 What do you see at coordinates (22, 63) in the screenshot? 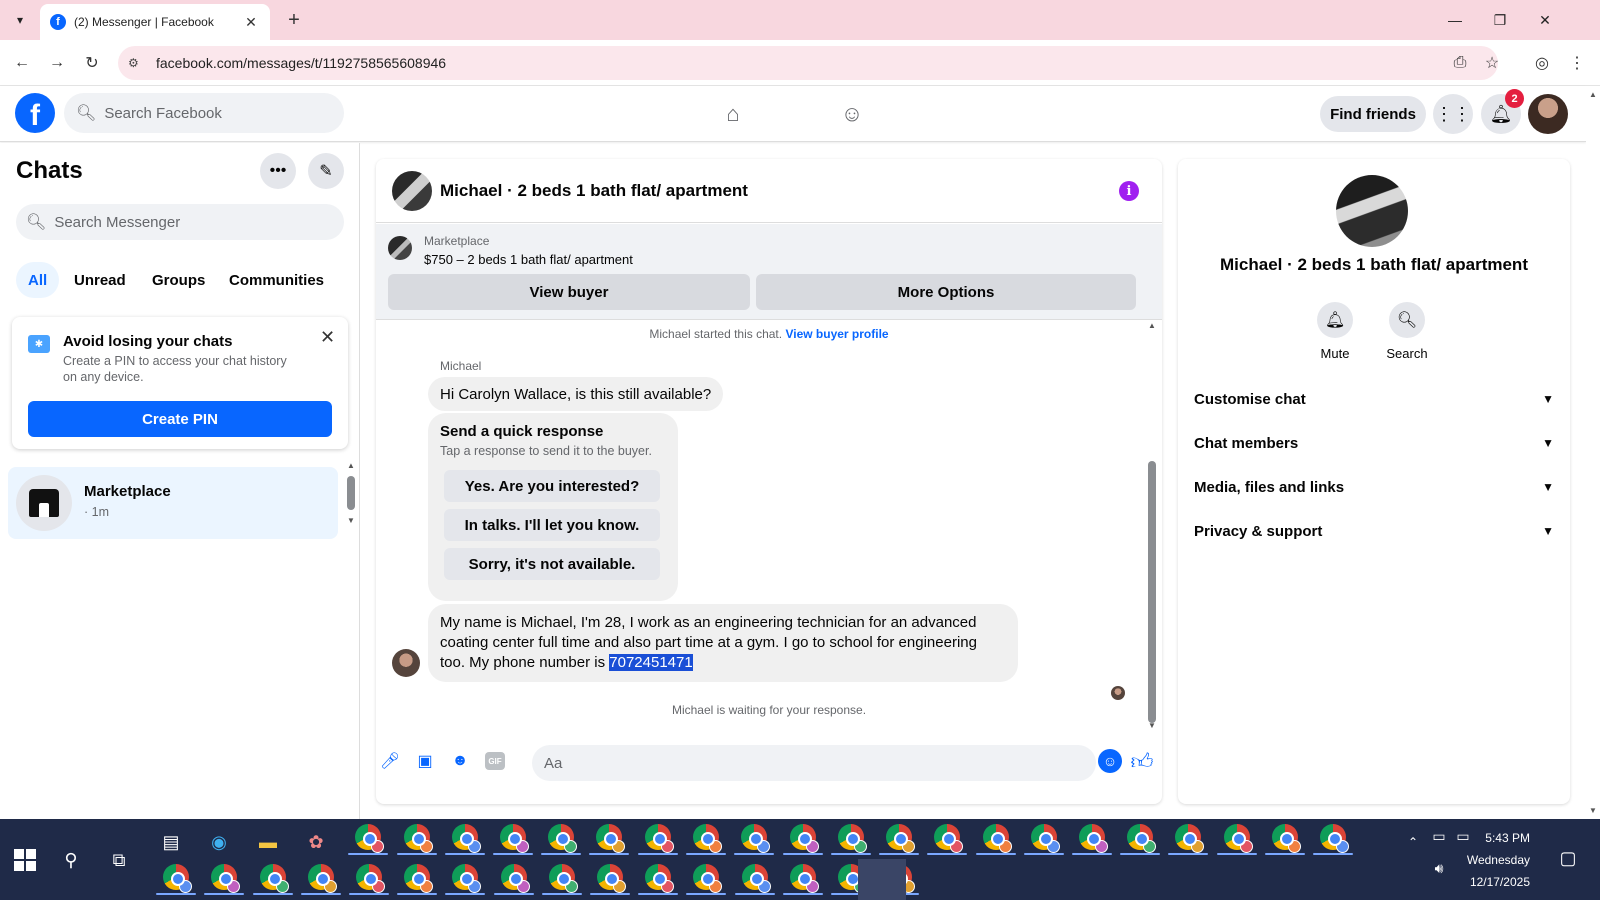
I see `back-icon: ←` at bounding box center [22, 63].